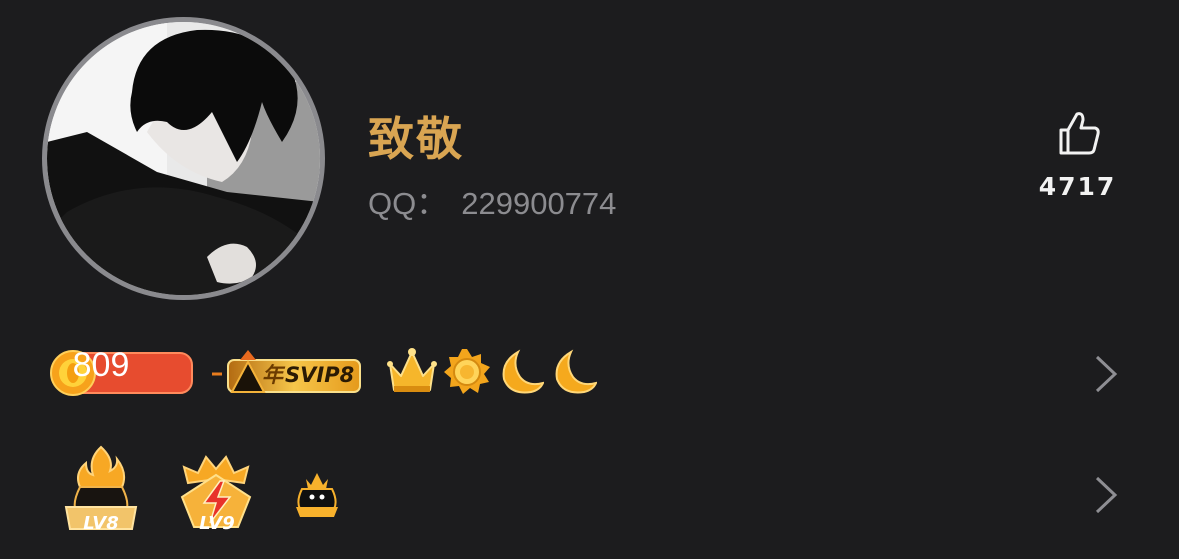  I want to click on svip-label: 年SVIP8, so click(308, 374).